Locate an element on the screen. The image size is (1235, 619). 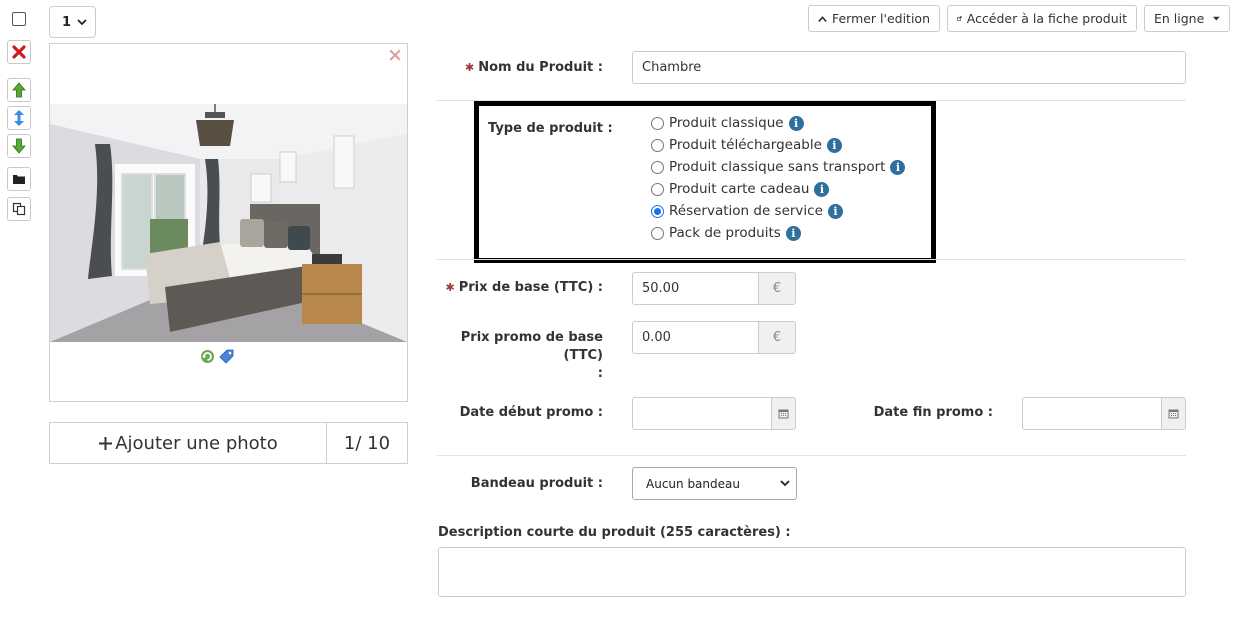
radio-option-no-shipping: Produit classique sans transport i is located at coordinates (778, 167).